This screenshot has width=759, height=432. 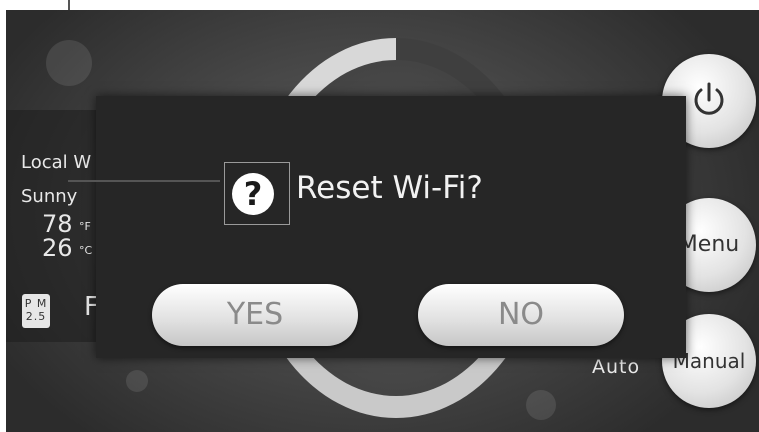 What do you see at coordinates (253, 194) in the screenshot?
I see `question-icon: ?` at bounding box center [253, 194].